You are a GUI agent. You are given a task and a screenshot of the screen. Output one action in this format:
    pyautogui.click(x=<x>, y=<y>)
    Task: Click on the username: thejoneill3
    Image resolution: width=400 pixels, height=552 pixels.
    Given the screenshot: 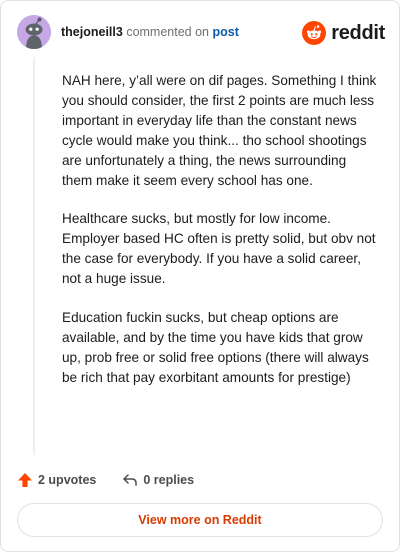 What is the action you would take?
    pyautogui.click(x=92, y=32)
    